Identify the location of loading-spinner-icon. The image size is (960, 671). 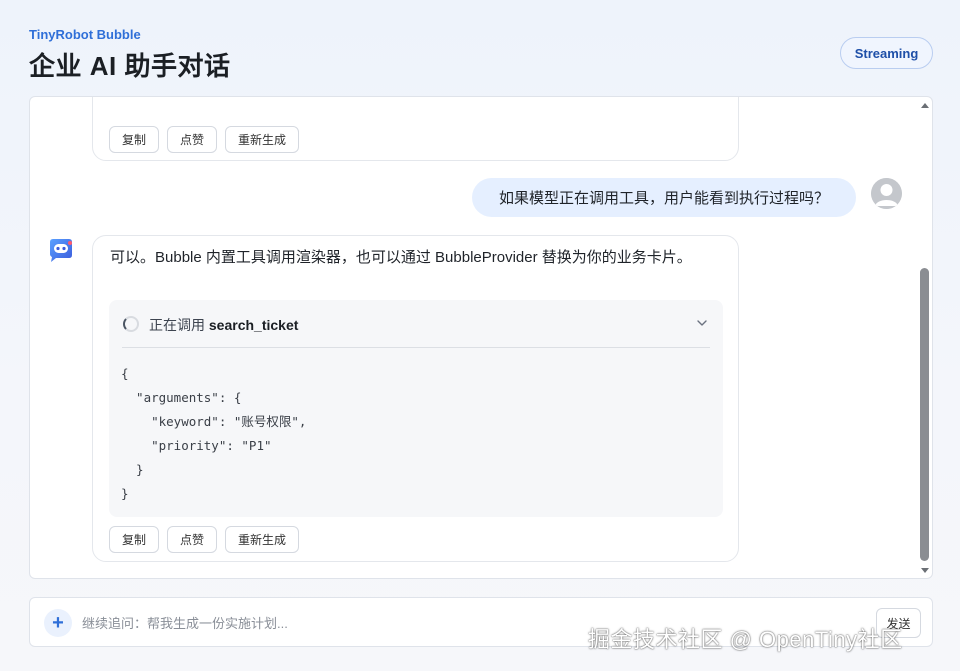
(131, 324).